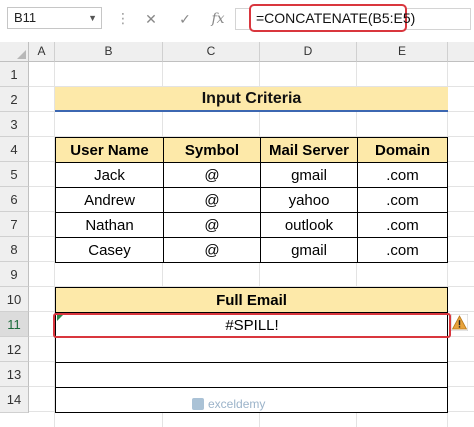 The image size is (474, 427). What do you see at coordinates (14, 199) in the screenshot?
I see `row-header-6: 6` at bounding box center [14, 199].